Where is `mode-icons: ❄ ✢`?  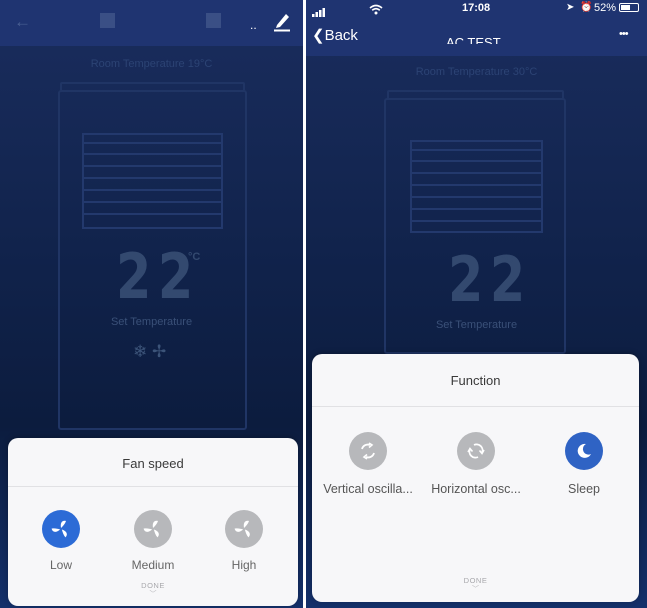 mode-icons: ❄ ✢ is located at coordinates (150, 351).